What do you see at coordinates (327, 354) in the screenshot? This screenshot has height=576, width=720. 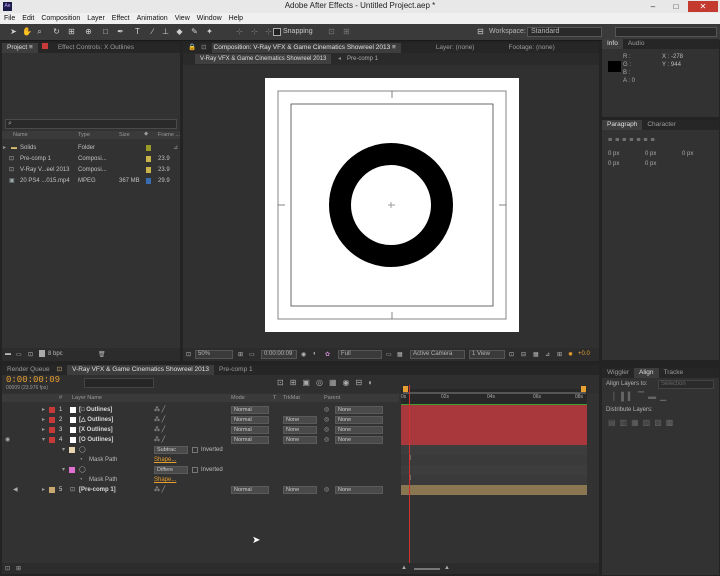 I see `channel-icon: ✿` at bounding box center [327, 354].